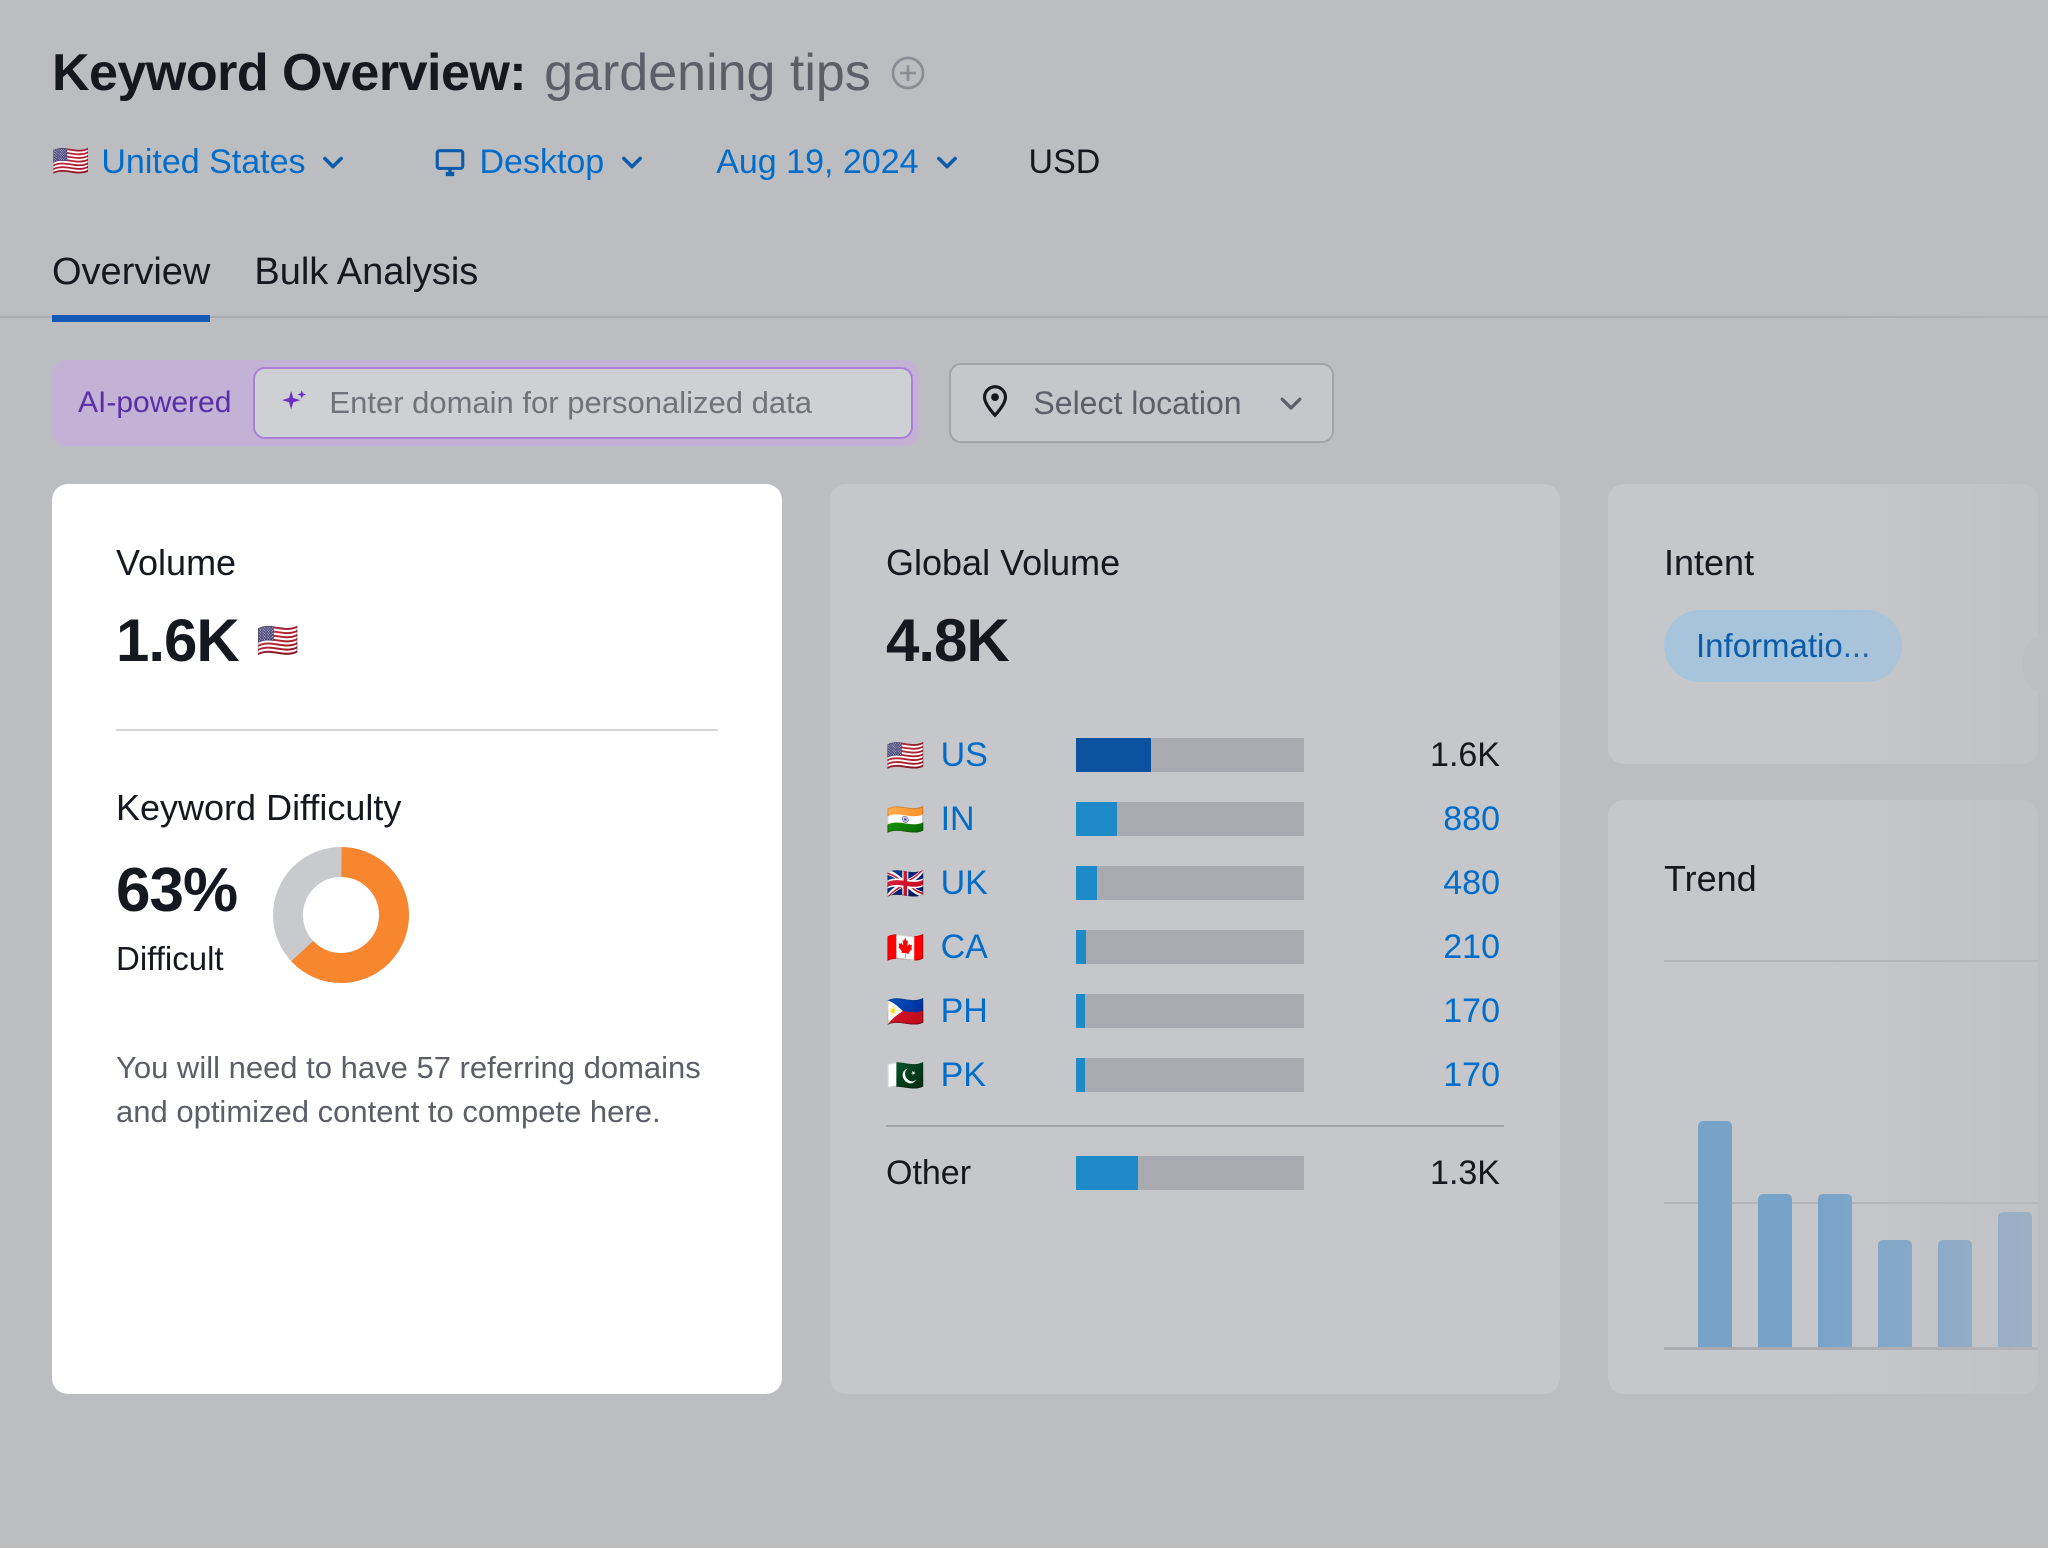 This screenshot has width=2048, height=1548. Describe the element at coordinates (1024, 317) in the screenshot. I see `tab-bar-divider` at that location.